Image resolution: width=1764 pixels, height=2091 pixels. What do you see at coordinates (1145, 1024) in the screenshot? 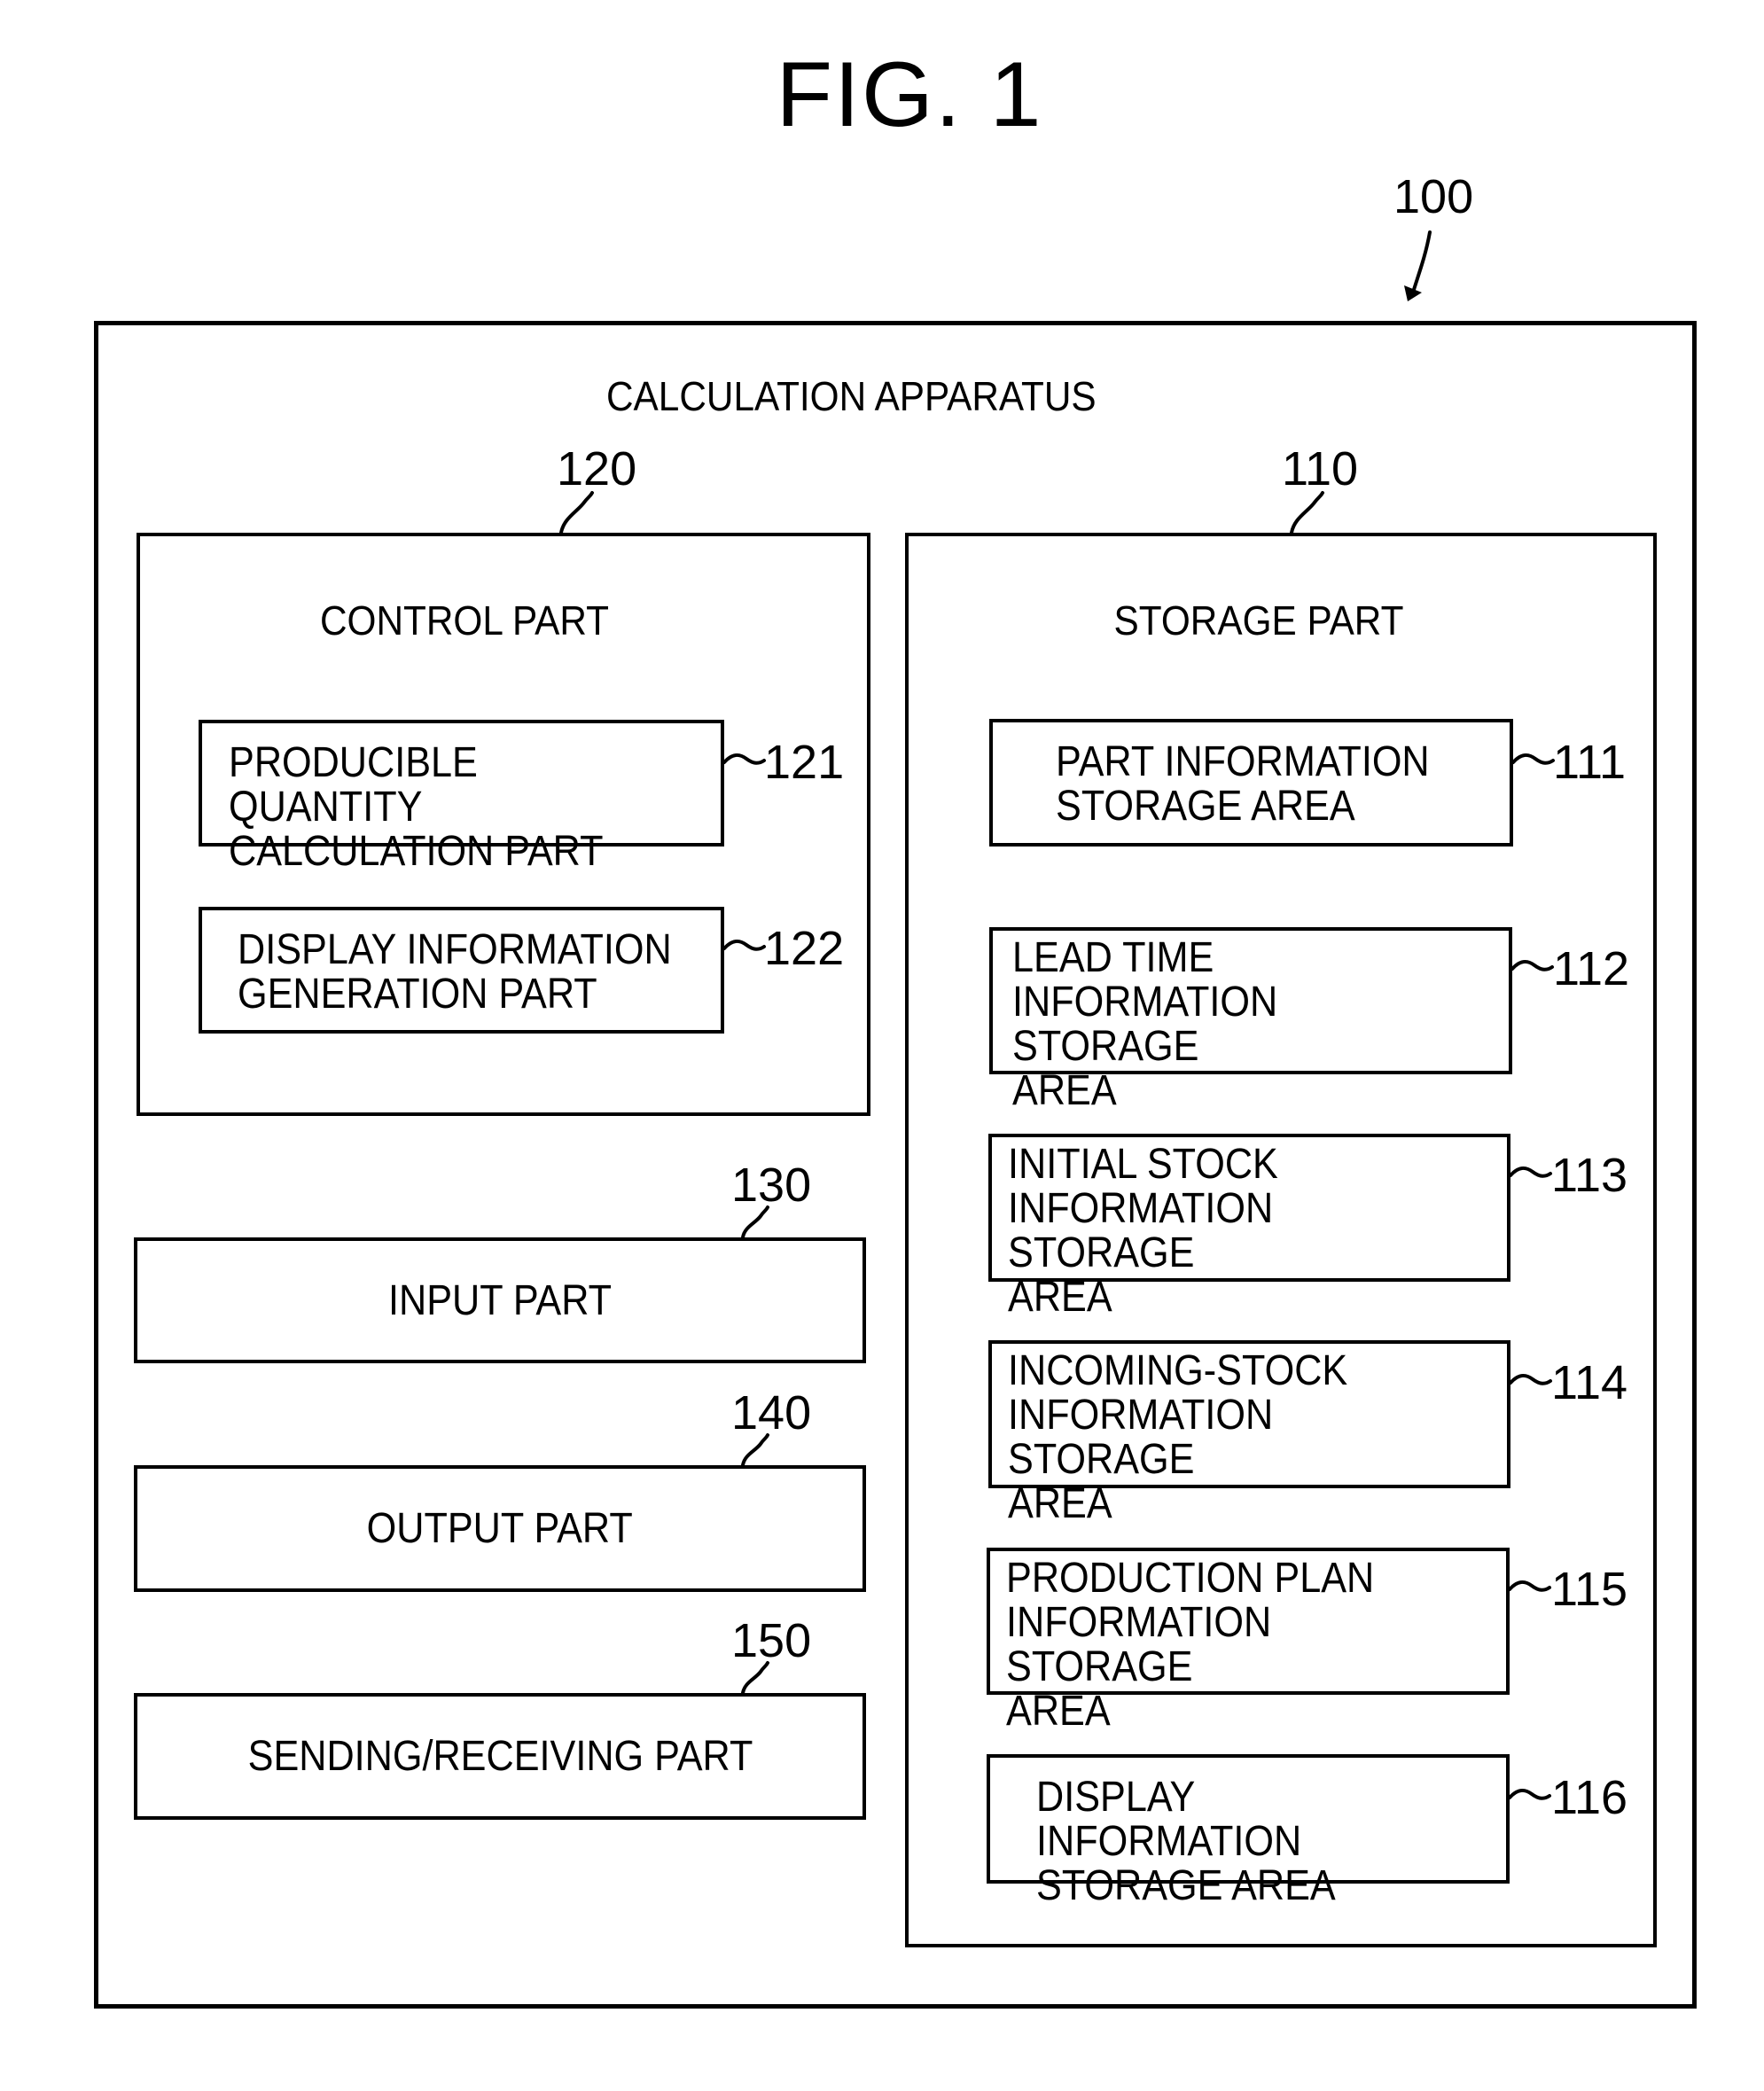
I see `lead-time-information-storage-area-label: LEAD TIME INFORMATION STORAGE AREA` at bounding box center [1145, 1024].